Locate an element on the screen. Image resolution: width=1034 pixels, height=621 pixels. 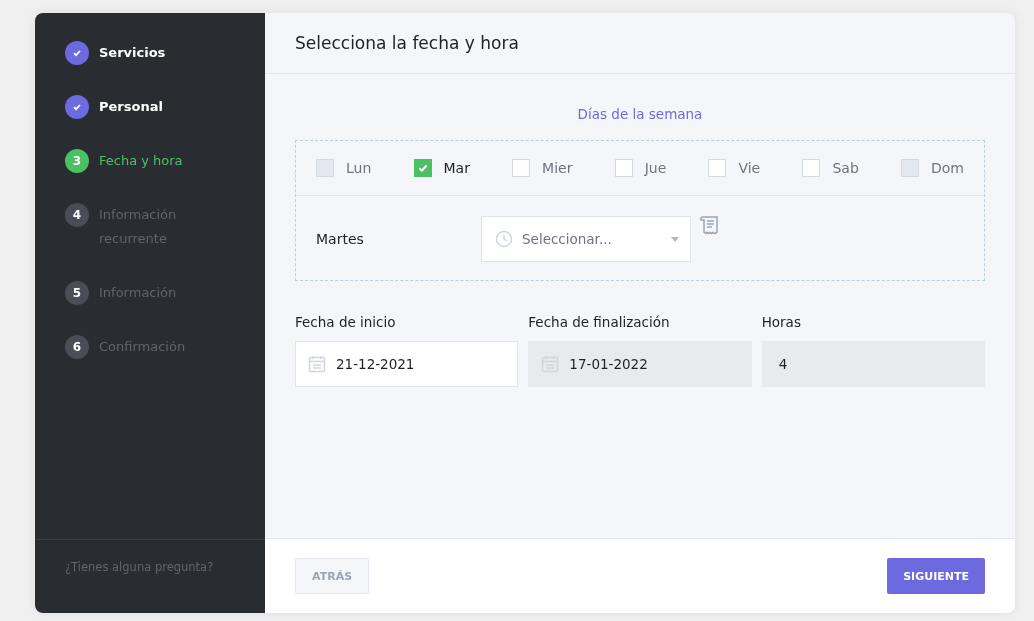
step-label: Servicios is located at coordinates (132, 53).